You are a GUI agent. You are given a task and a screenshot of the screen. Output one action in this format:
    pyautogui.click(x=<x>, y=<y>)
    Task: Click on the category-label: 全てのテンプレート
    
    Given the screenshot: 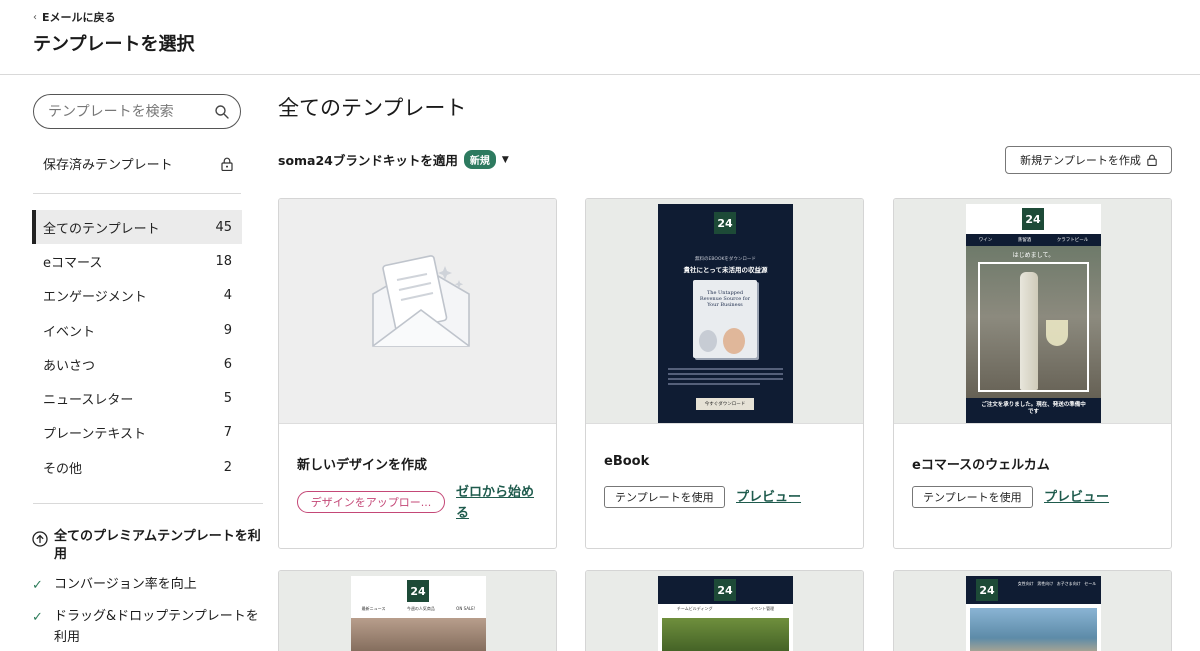 What is the action you would take?
    pyautogui.click(x=101, y=229)
    